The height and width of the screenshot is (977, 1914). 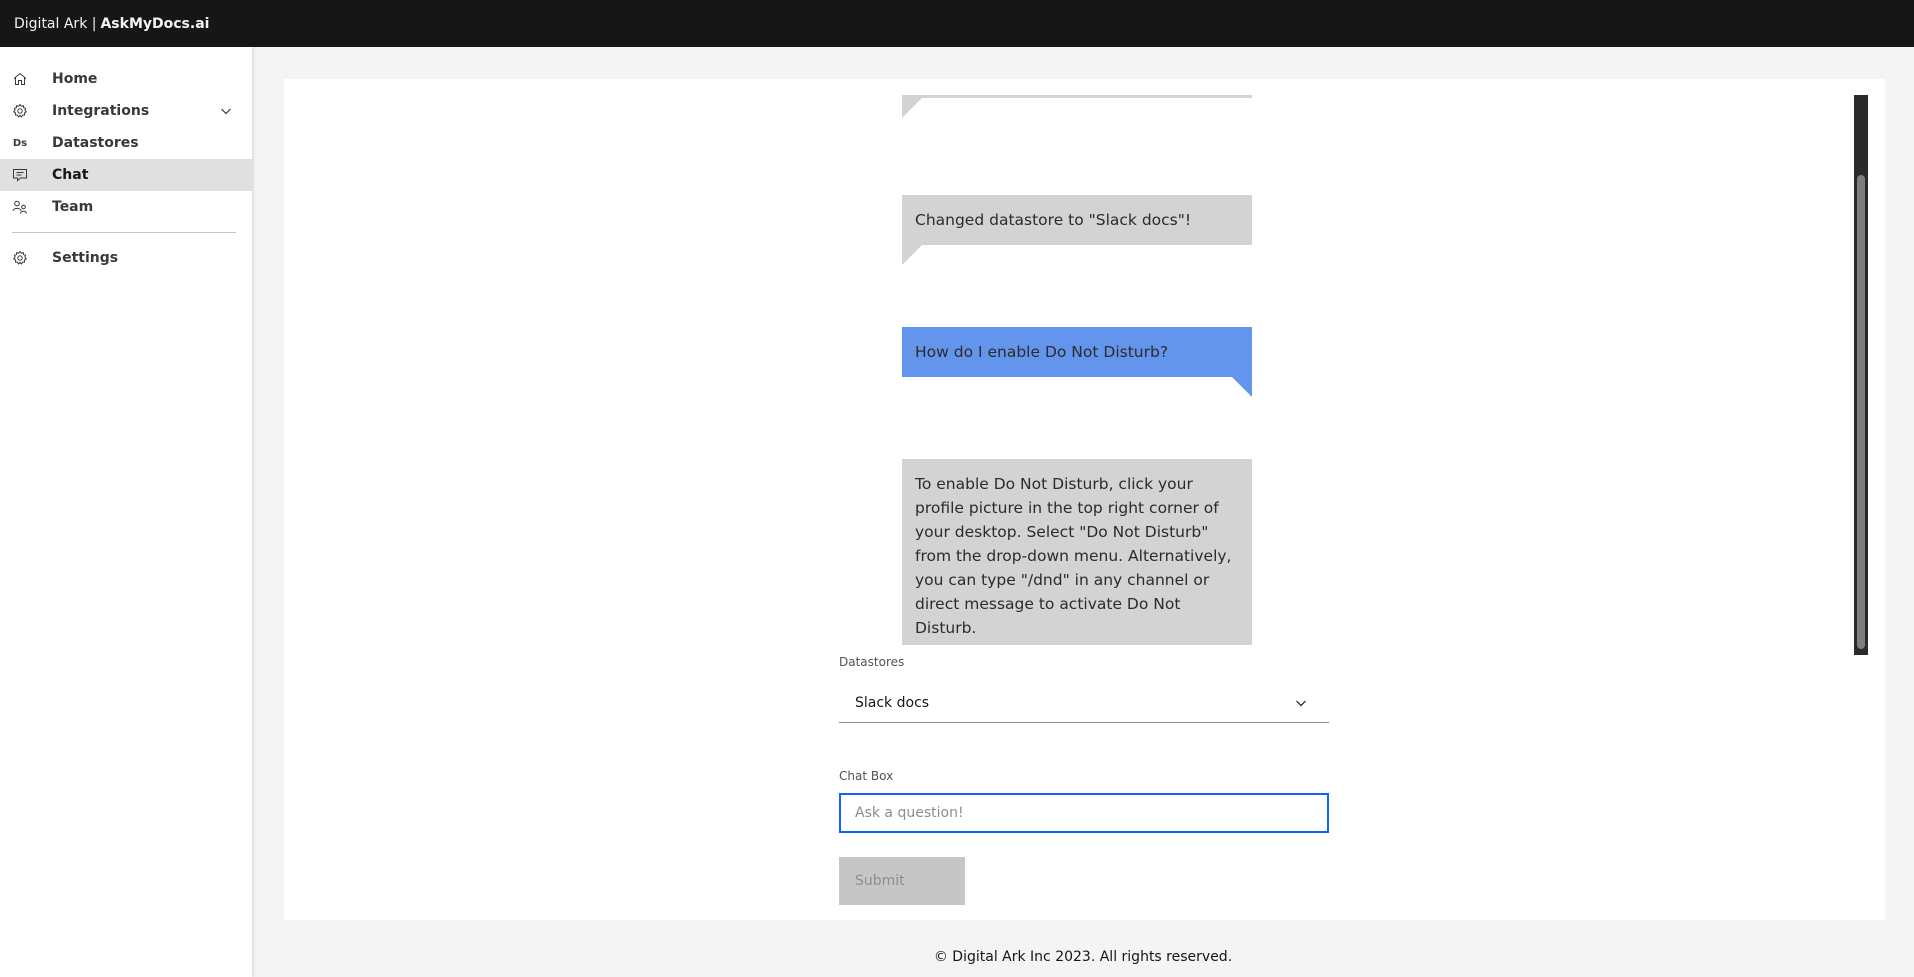 I want to click on sidebar-item-label: Team, so click(x=73, y=207).